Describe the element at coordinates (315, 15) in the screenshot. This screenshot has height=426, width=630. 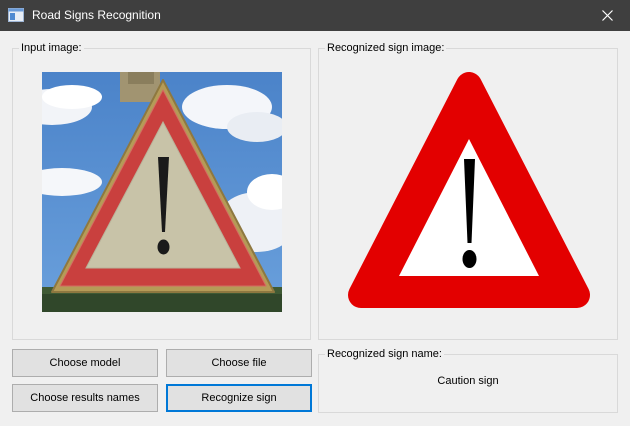
I see `title-bar: Road Signs Recognition` at that location.